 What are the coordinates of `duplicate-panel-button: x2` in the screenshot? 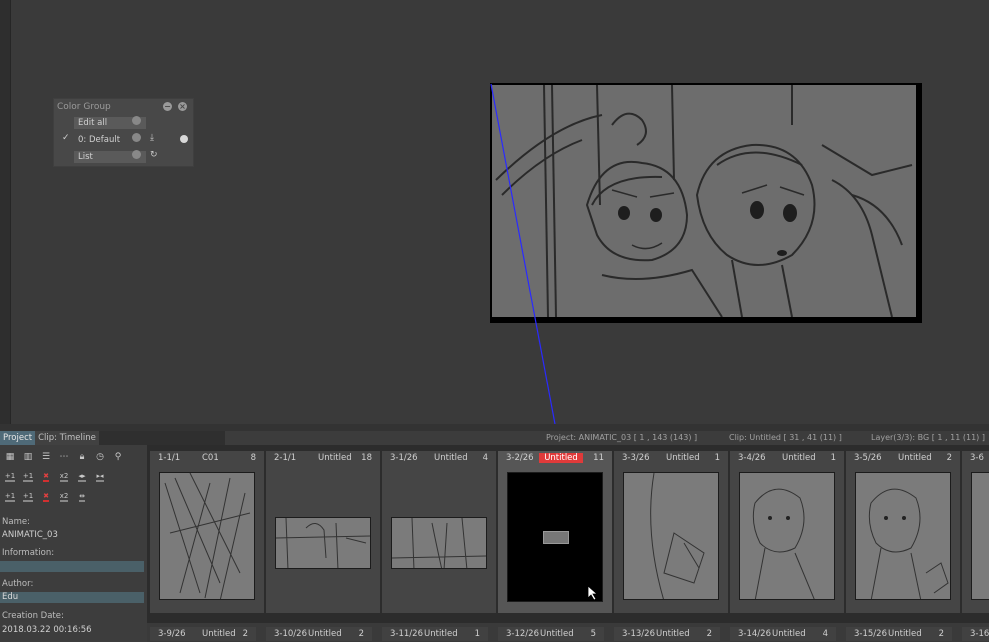 It's located at (64, 497).